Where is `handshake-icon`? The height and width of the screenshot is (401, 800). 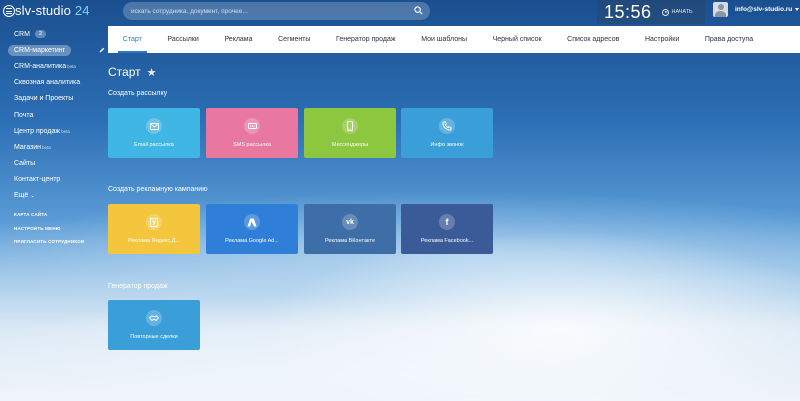 handshake-icon is located at coordinates (154, 318).